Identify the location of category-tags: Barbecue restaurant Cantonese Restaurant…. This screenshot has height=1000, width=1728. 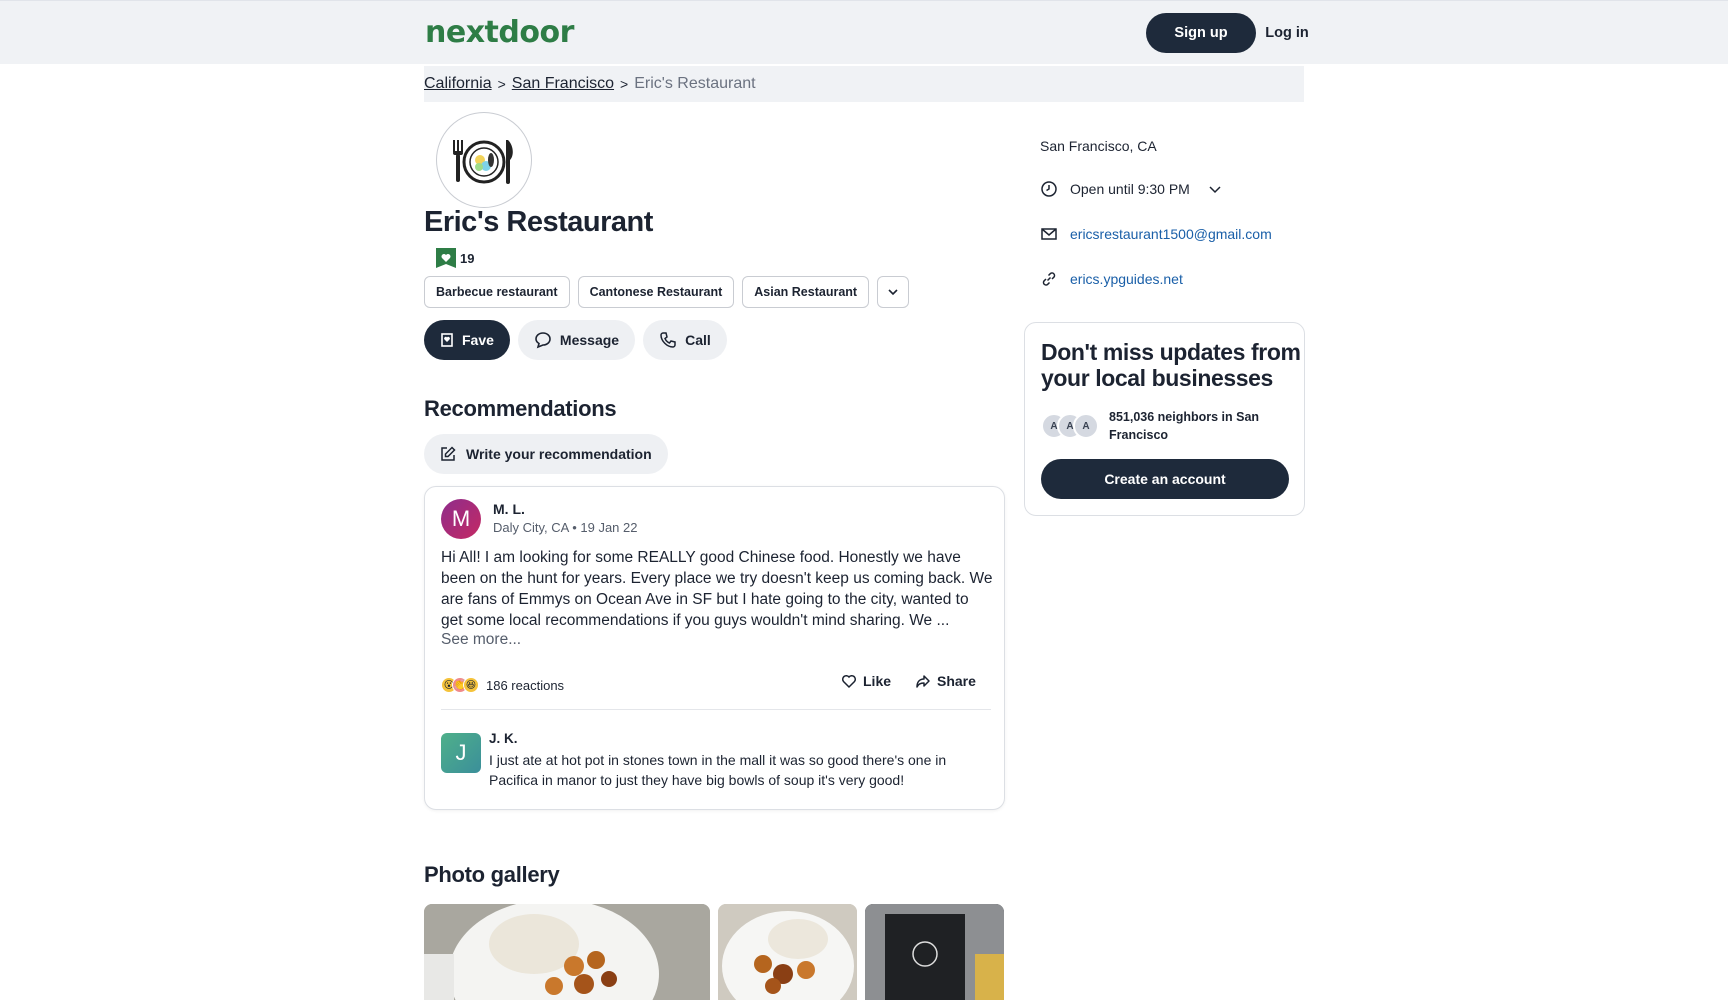
(667, 292).